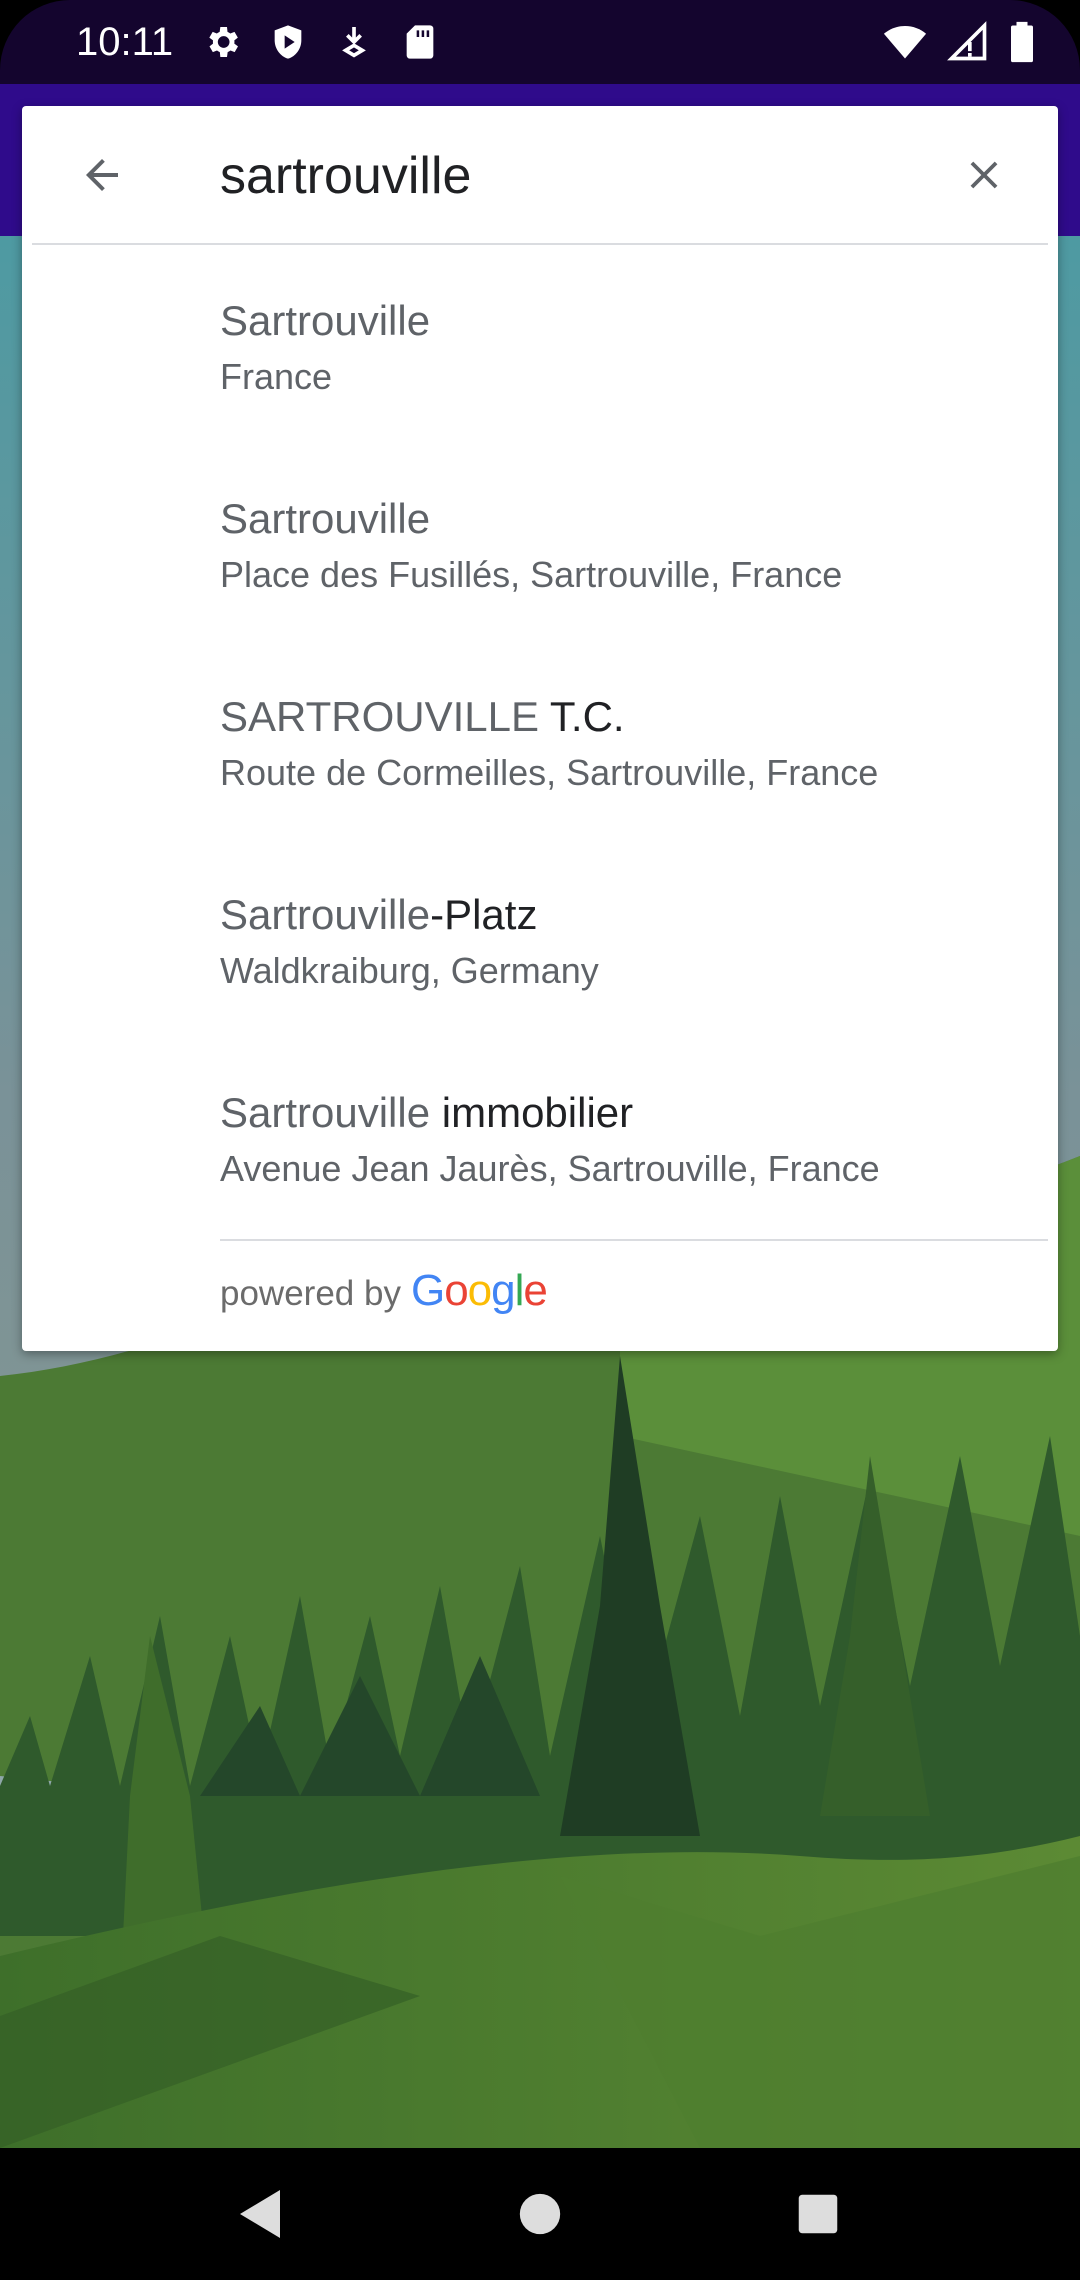 Image resolution: width=1080 pixels, height=2280 pixels. What do you see at coordinates (540, 42) in the screenshot?
I see `status-bar: 10:11` at bounding box center [540, 42].